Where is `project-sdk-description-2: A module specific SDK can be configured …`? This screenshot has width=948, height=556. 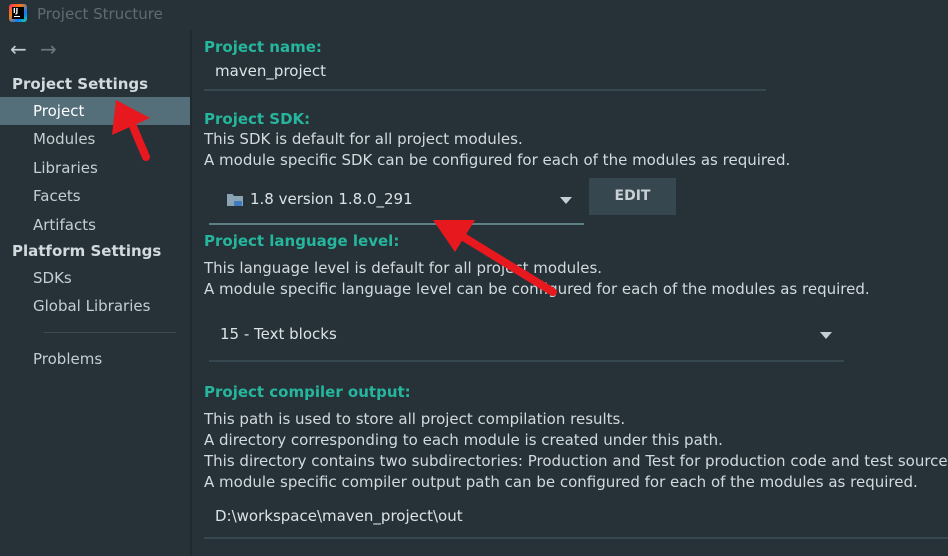
project-sdk-description-2: A module specific SDK can be configured … is located at coordinates (497, 160).